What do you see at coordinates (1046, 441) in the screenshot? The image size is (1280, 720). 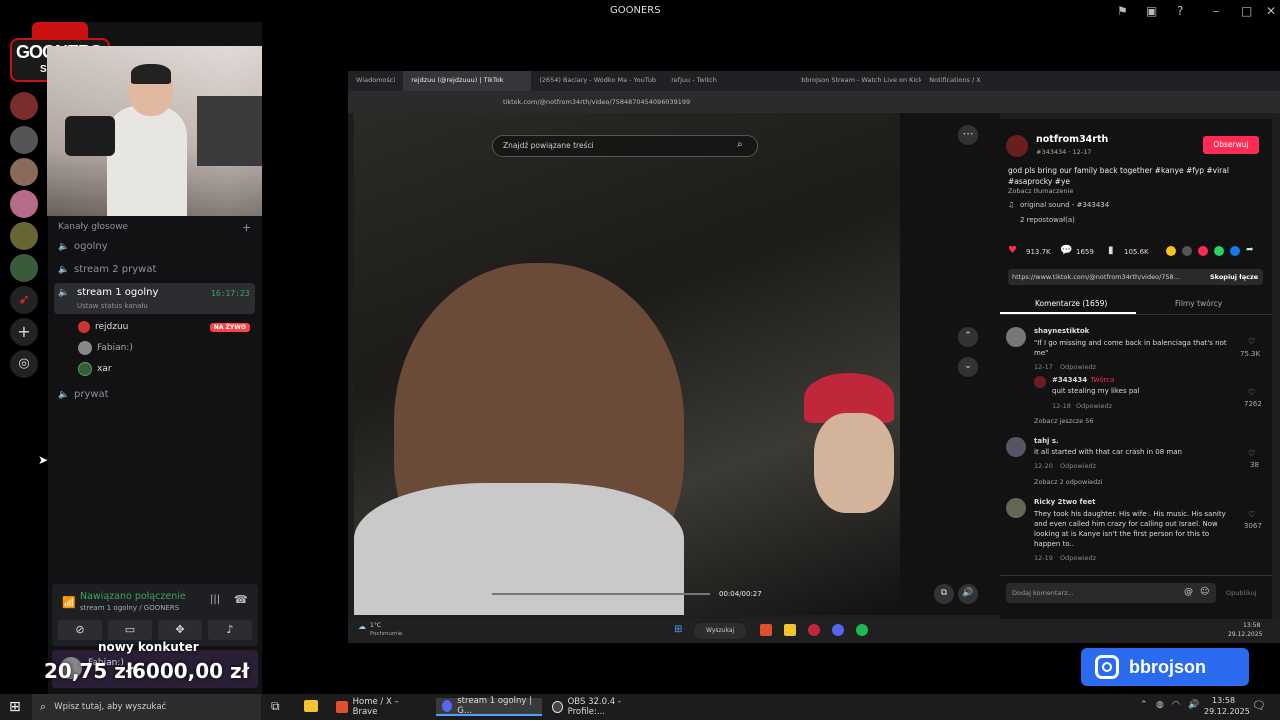 I see `comment-user: tahj s.` at bounding box center [1046, 441].